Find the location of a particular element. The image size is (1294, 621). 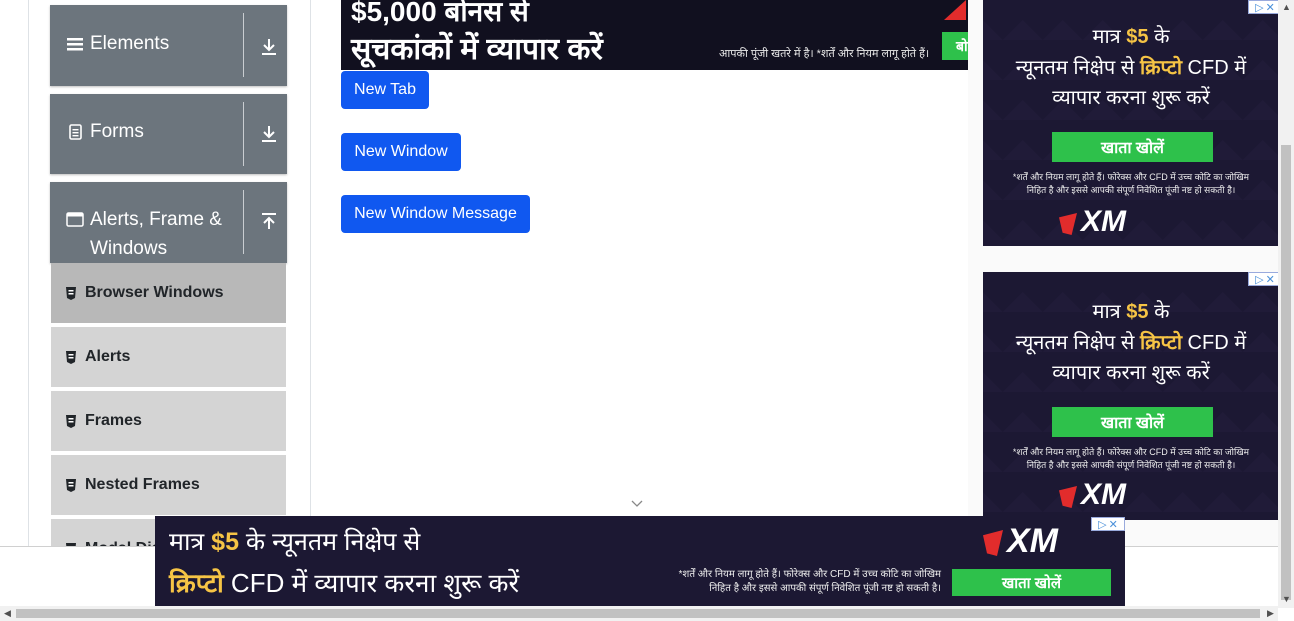

sidebar-item-nested-frames: Nested Frames is located at coordinates (168, 486).